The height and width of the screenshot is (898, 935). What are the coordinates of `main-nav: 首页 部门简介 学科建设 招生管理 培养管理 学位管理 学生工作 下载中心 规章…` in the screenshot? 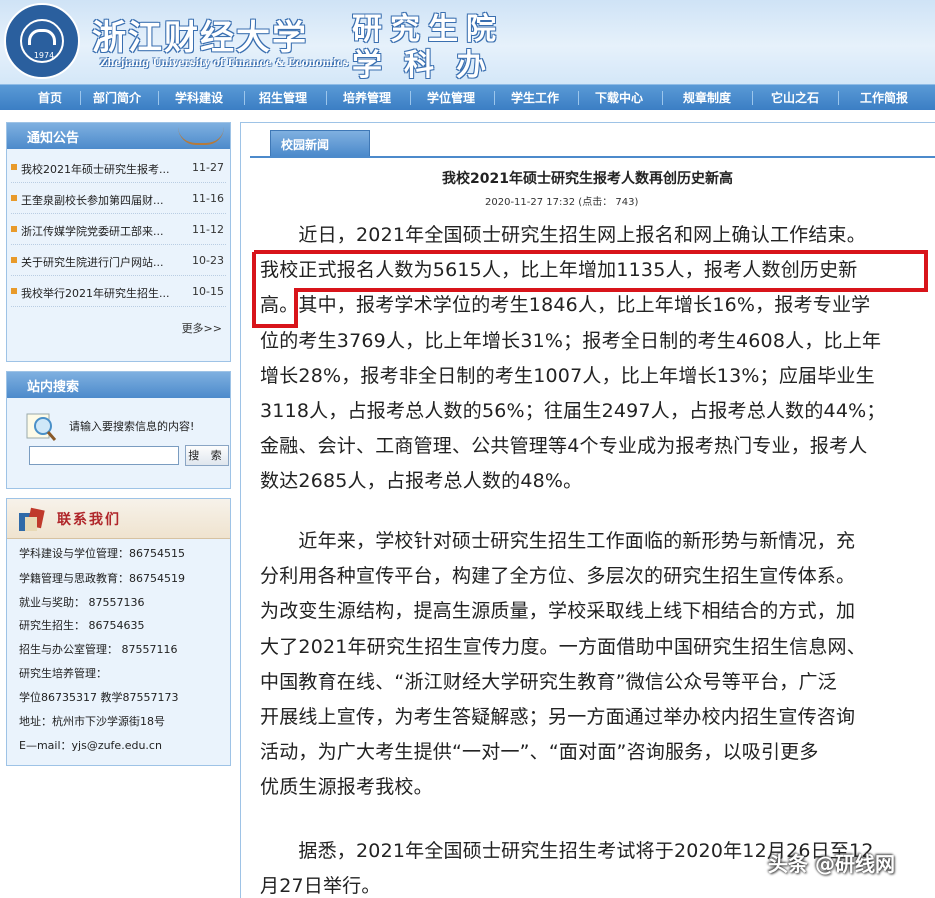 It's located at (467, 97).